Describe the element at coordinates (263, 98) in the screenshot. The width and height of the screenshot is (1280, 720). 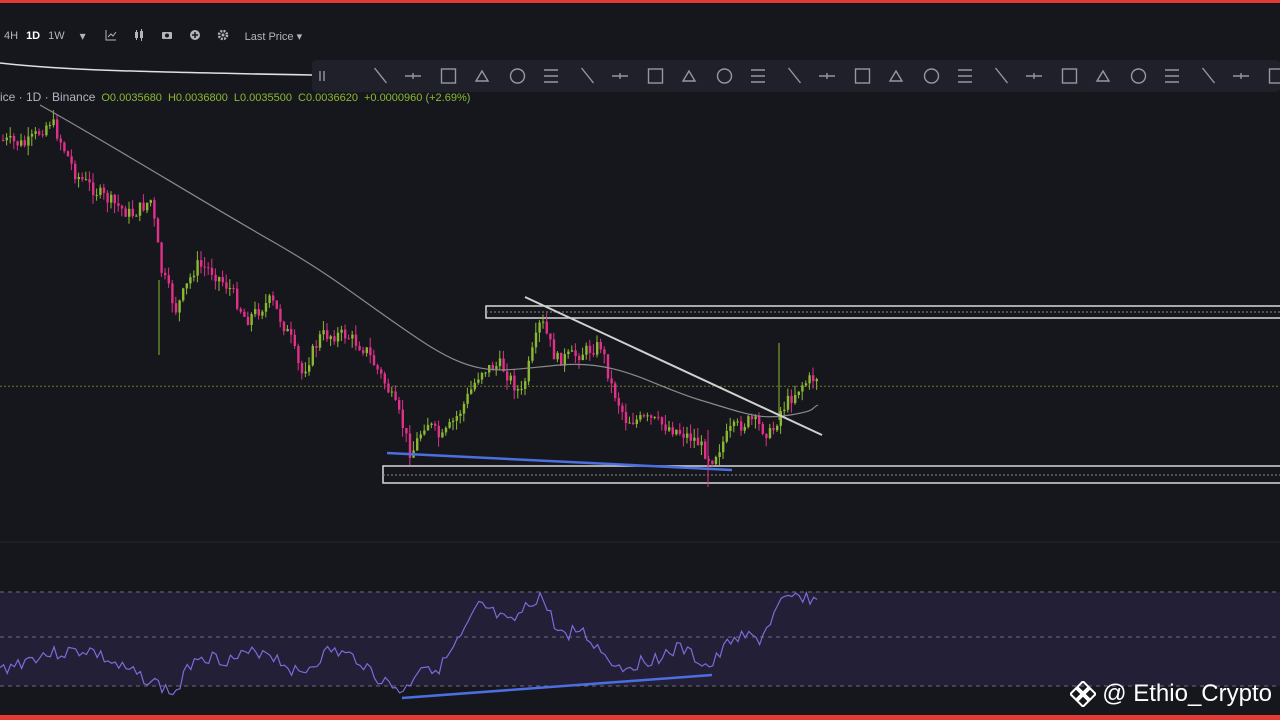
I see `low-value: L0.0035500` at that location.